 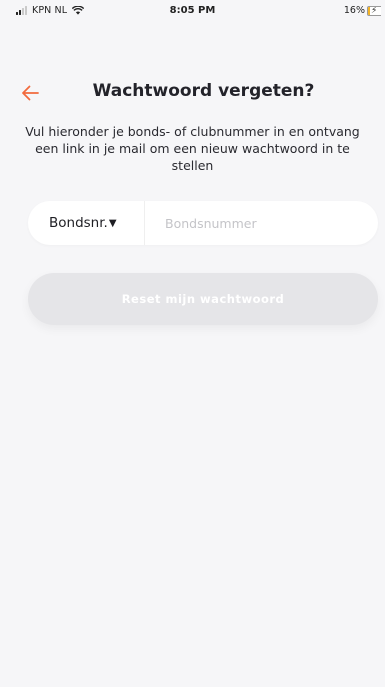 I want to click on status-right: 16% ⚡, so click(x=362, y=10).